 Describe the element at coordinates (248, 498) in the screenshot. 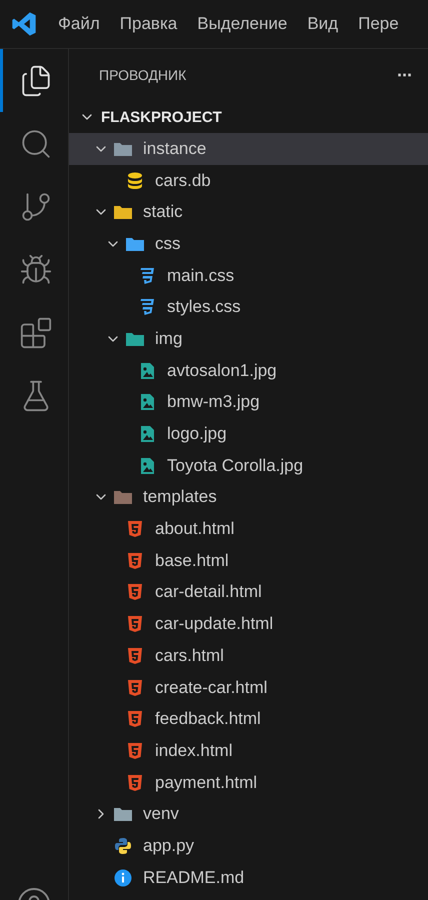

I see `folder-row: templates` at that location.